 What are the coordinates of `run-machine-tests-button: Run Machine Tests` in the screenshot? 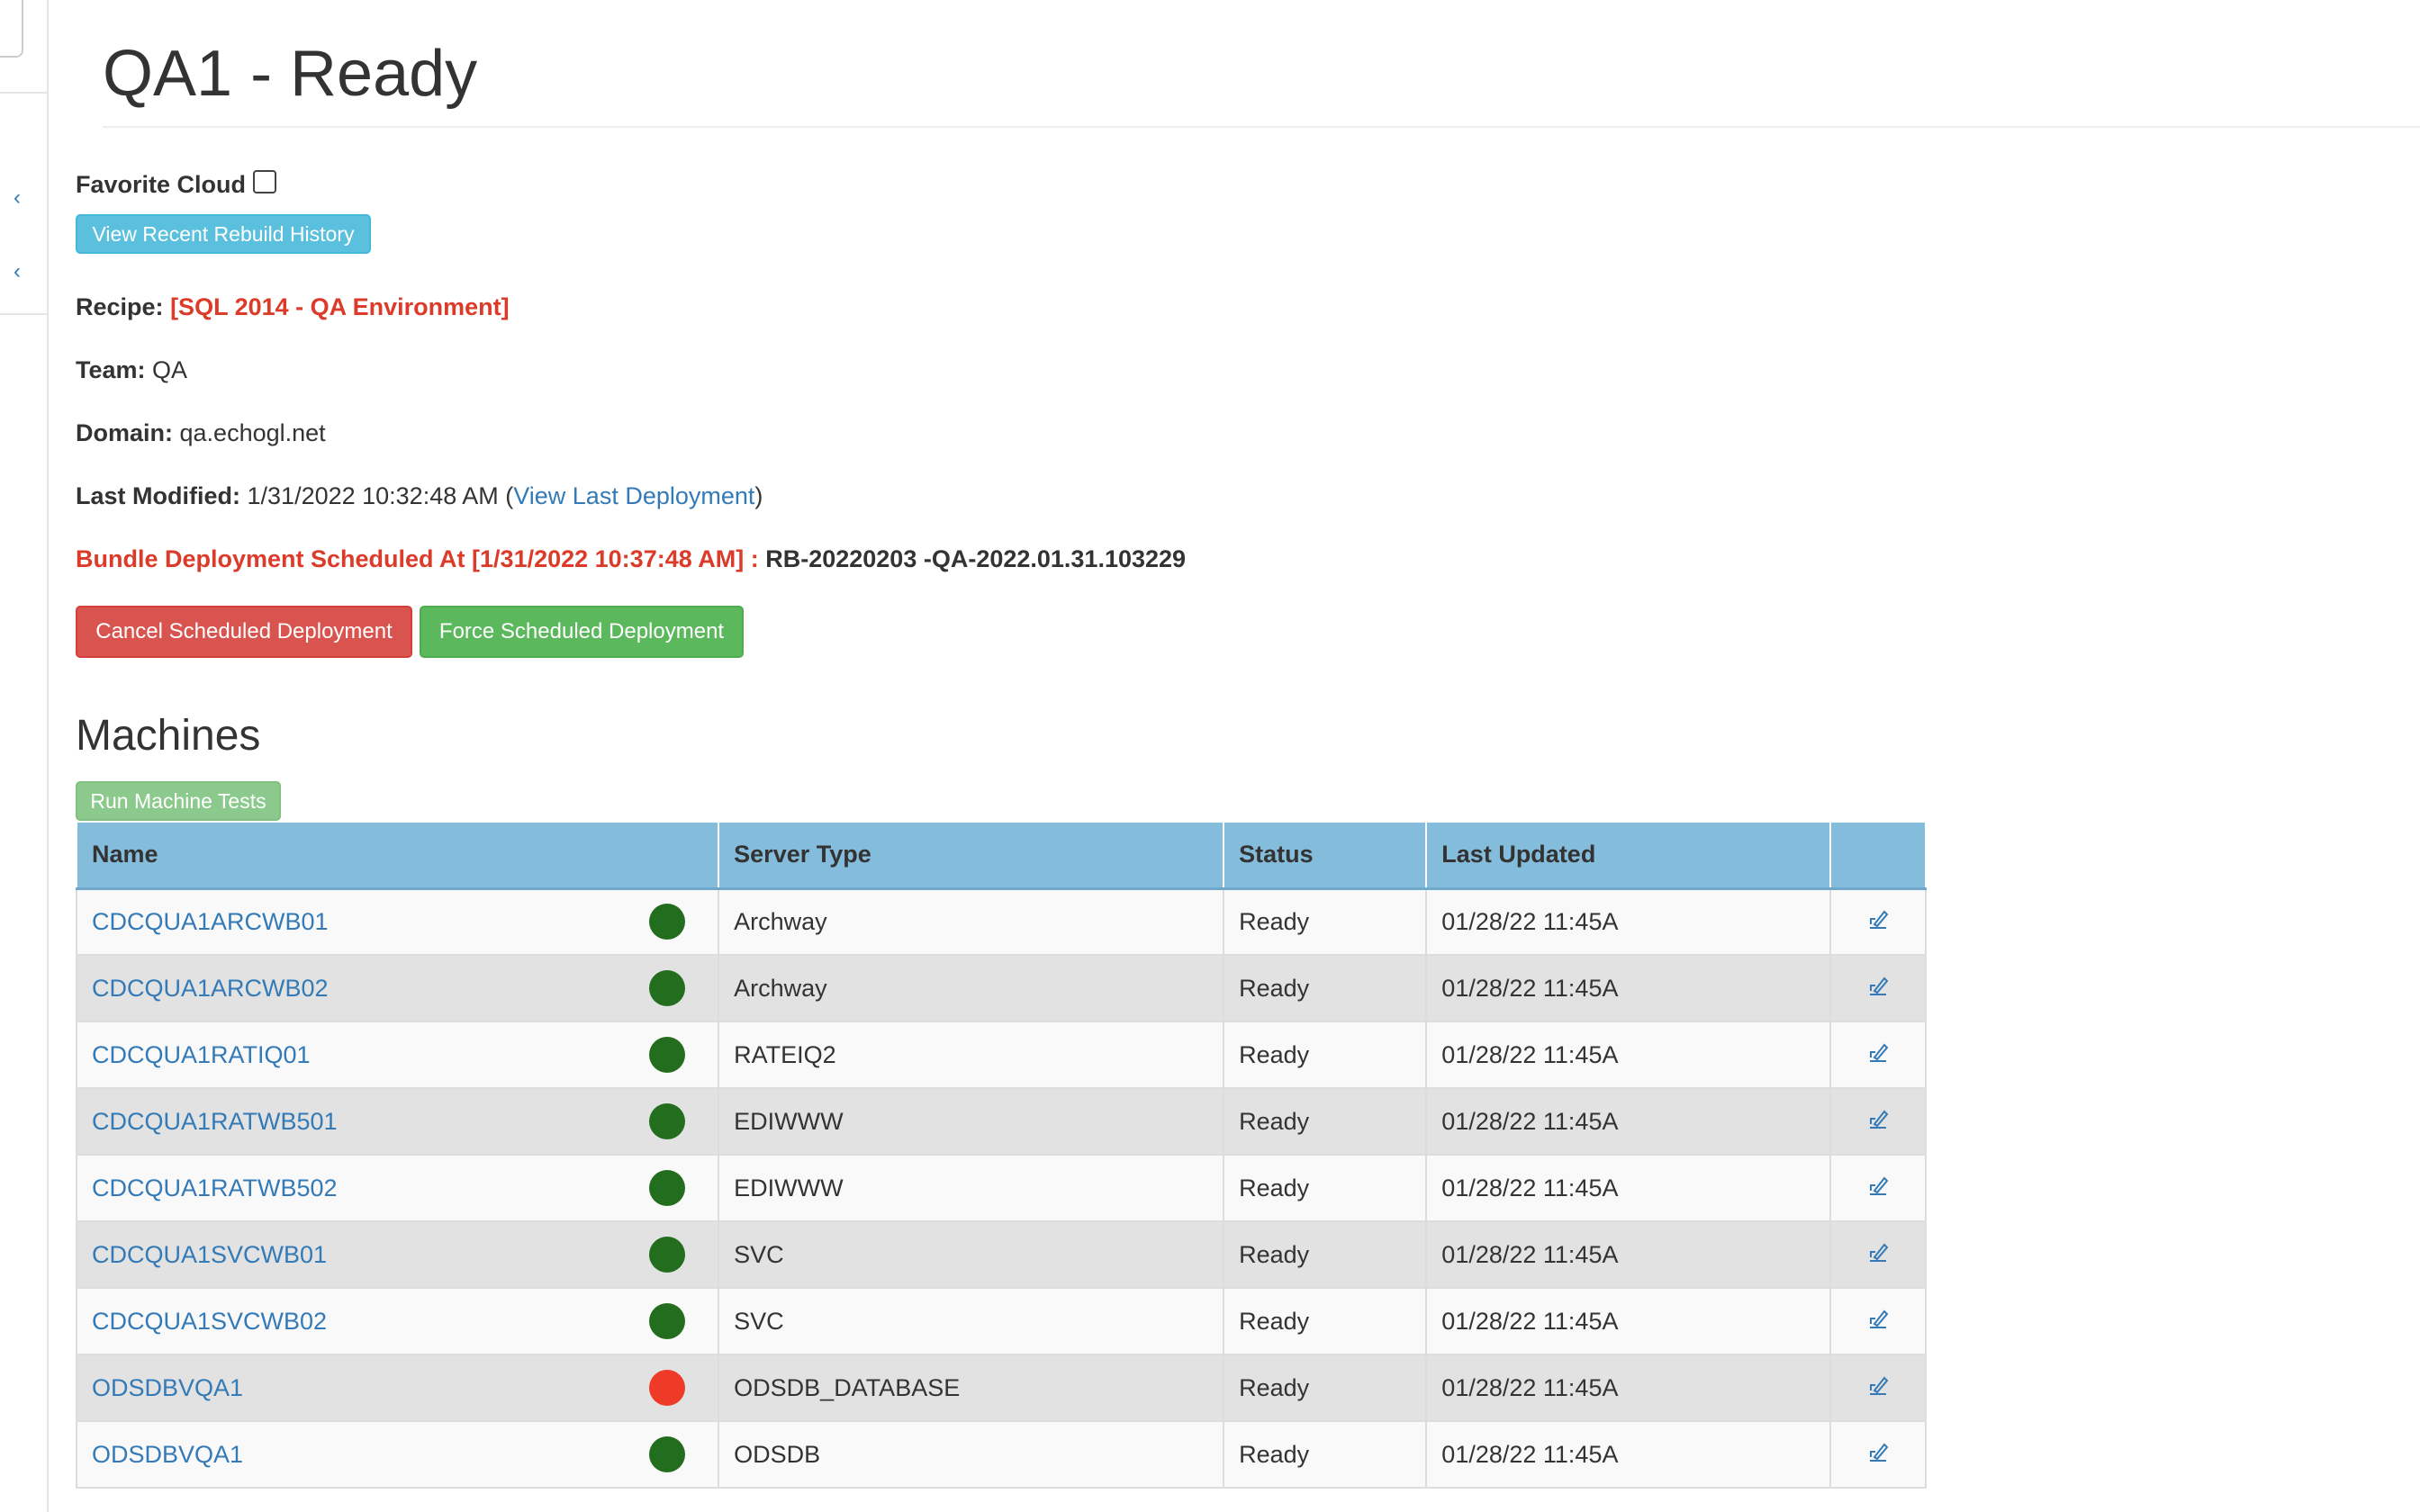 It's located at (178, 801).